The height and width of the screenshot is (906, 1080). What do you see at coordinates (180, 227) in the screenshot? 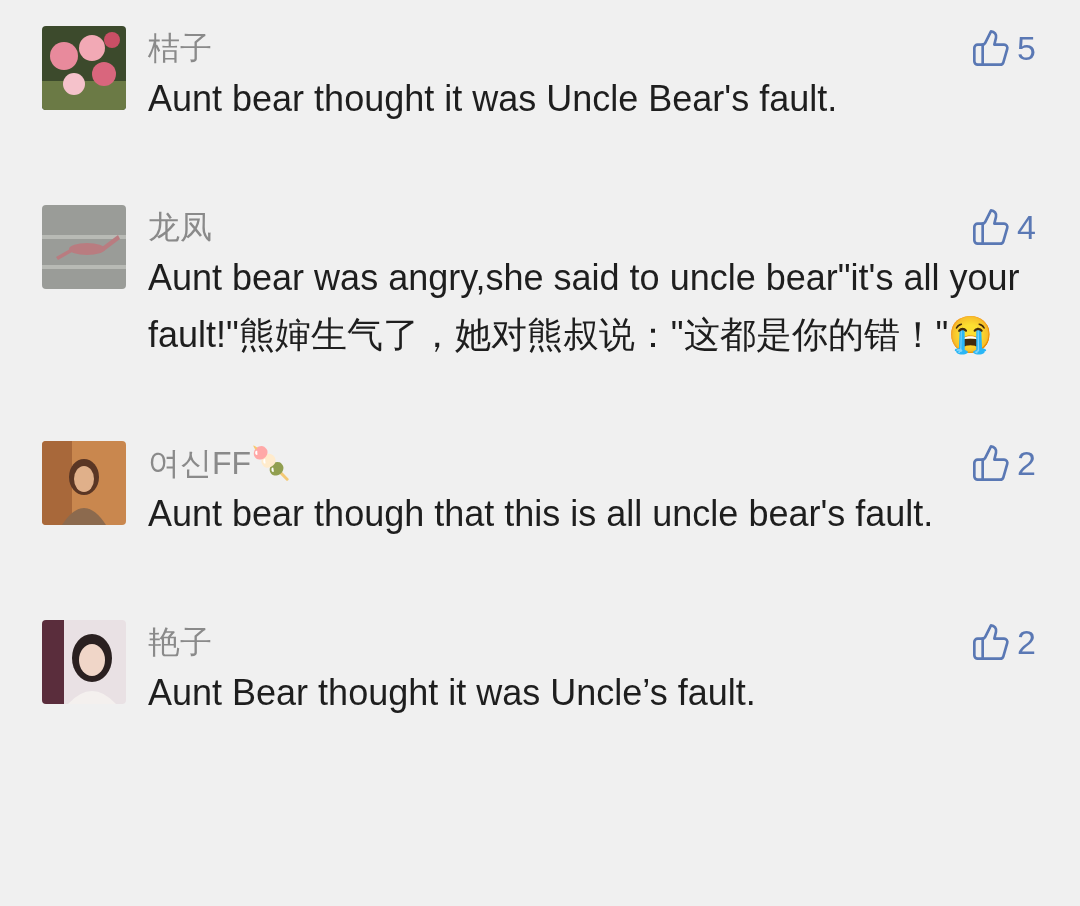
I see `commenter-name: 龙凤` at bounding box center [180, 227].